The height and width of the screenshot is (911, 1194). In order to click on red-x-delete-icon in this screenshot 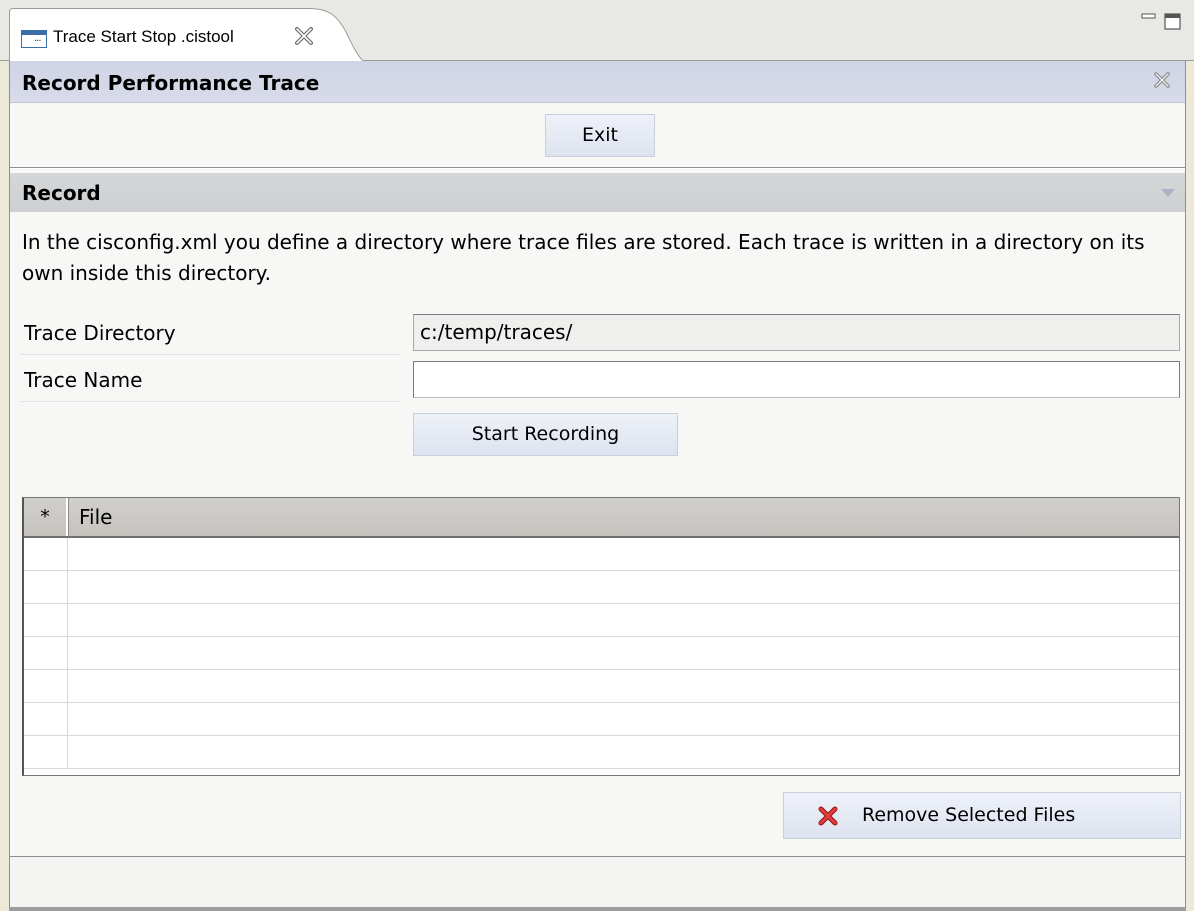, I will do `click(828, 816)`.